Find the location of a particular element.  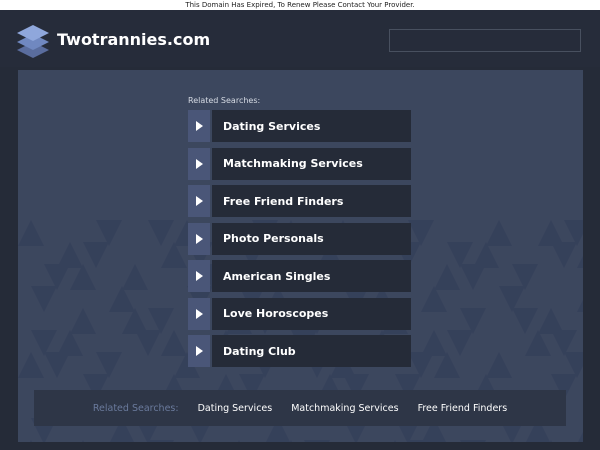

bottom-related-link: Dating Services is located at coordinates (235, 408).